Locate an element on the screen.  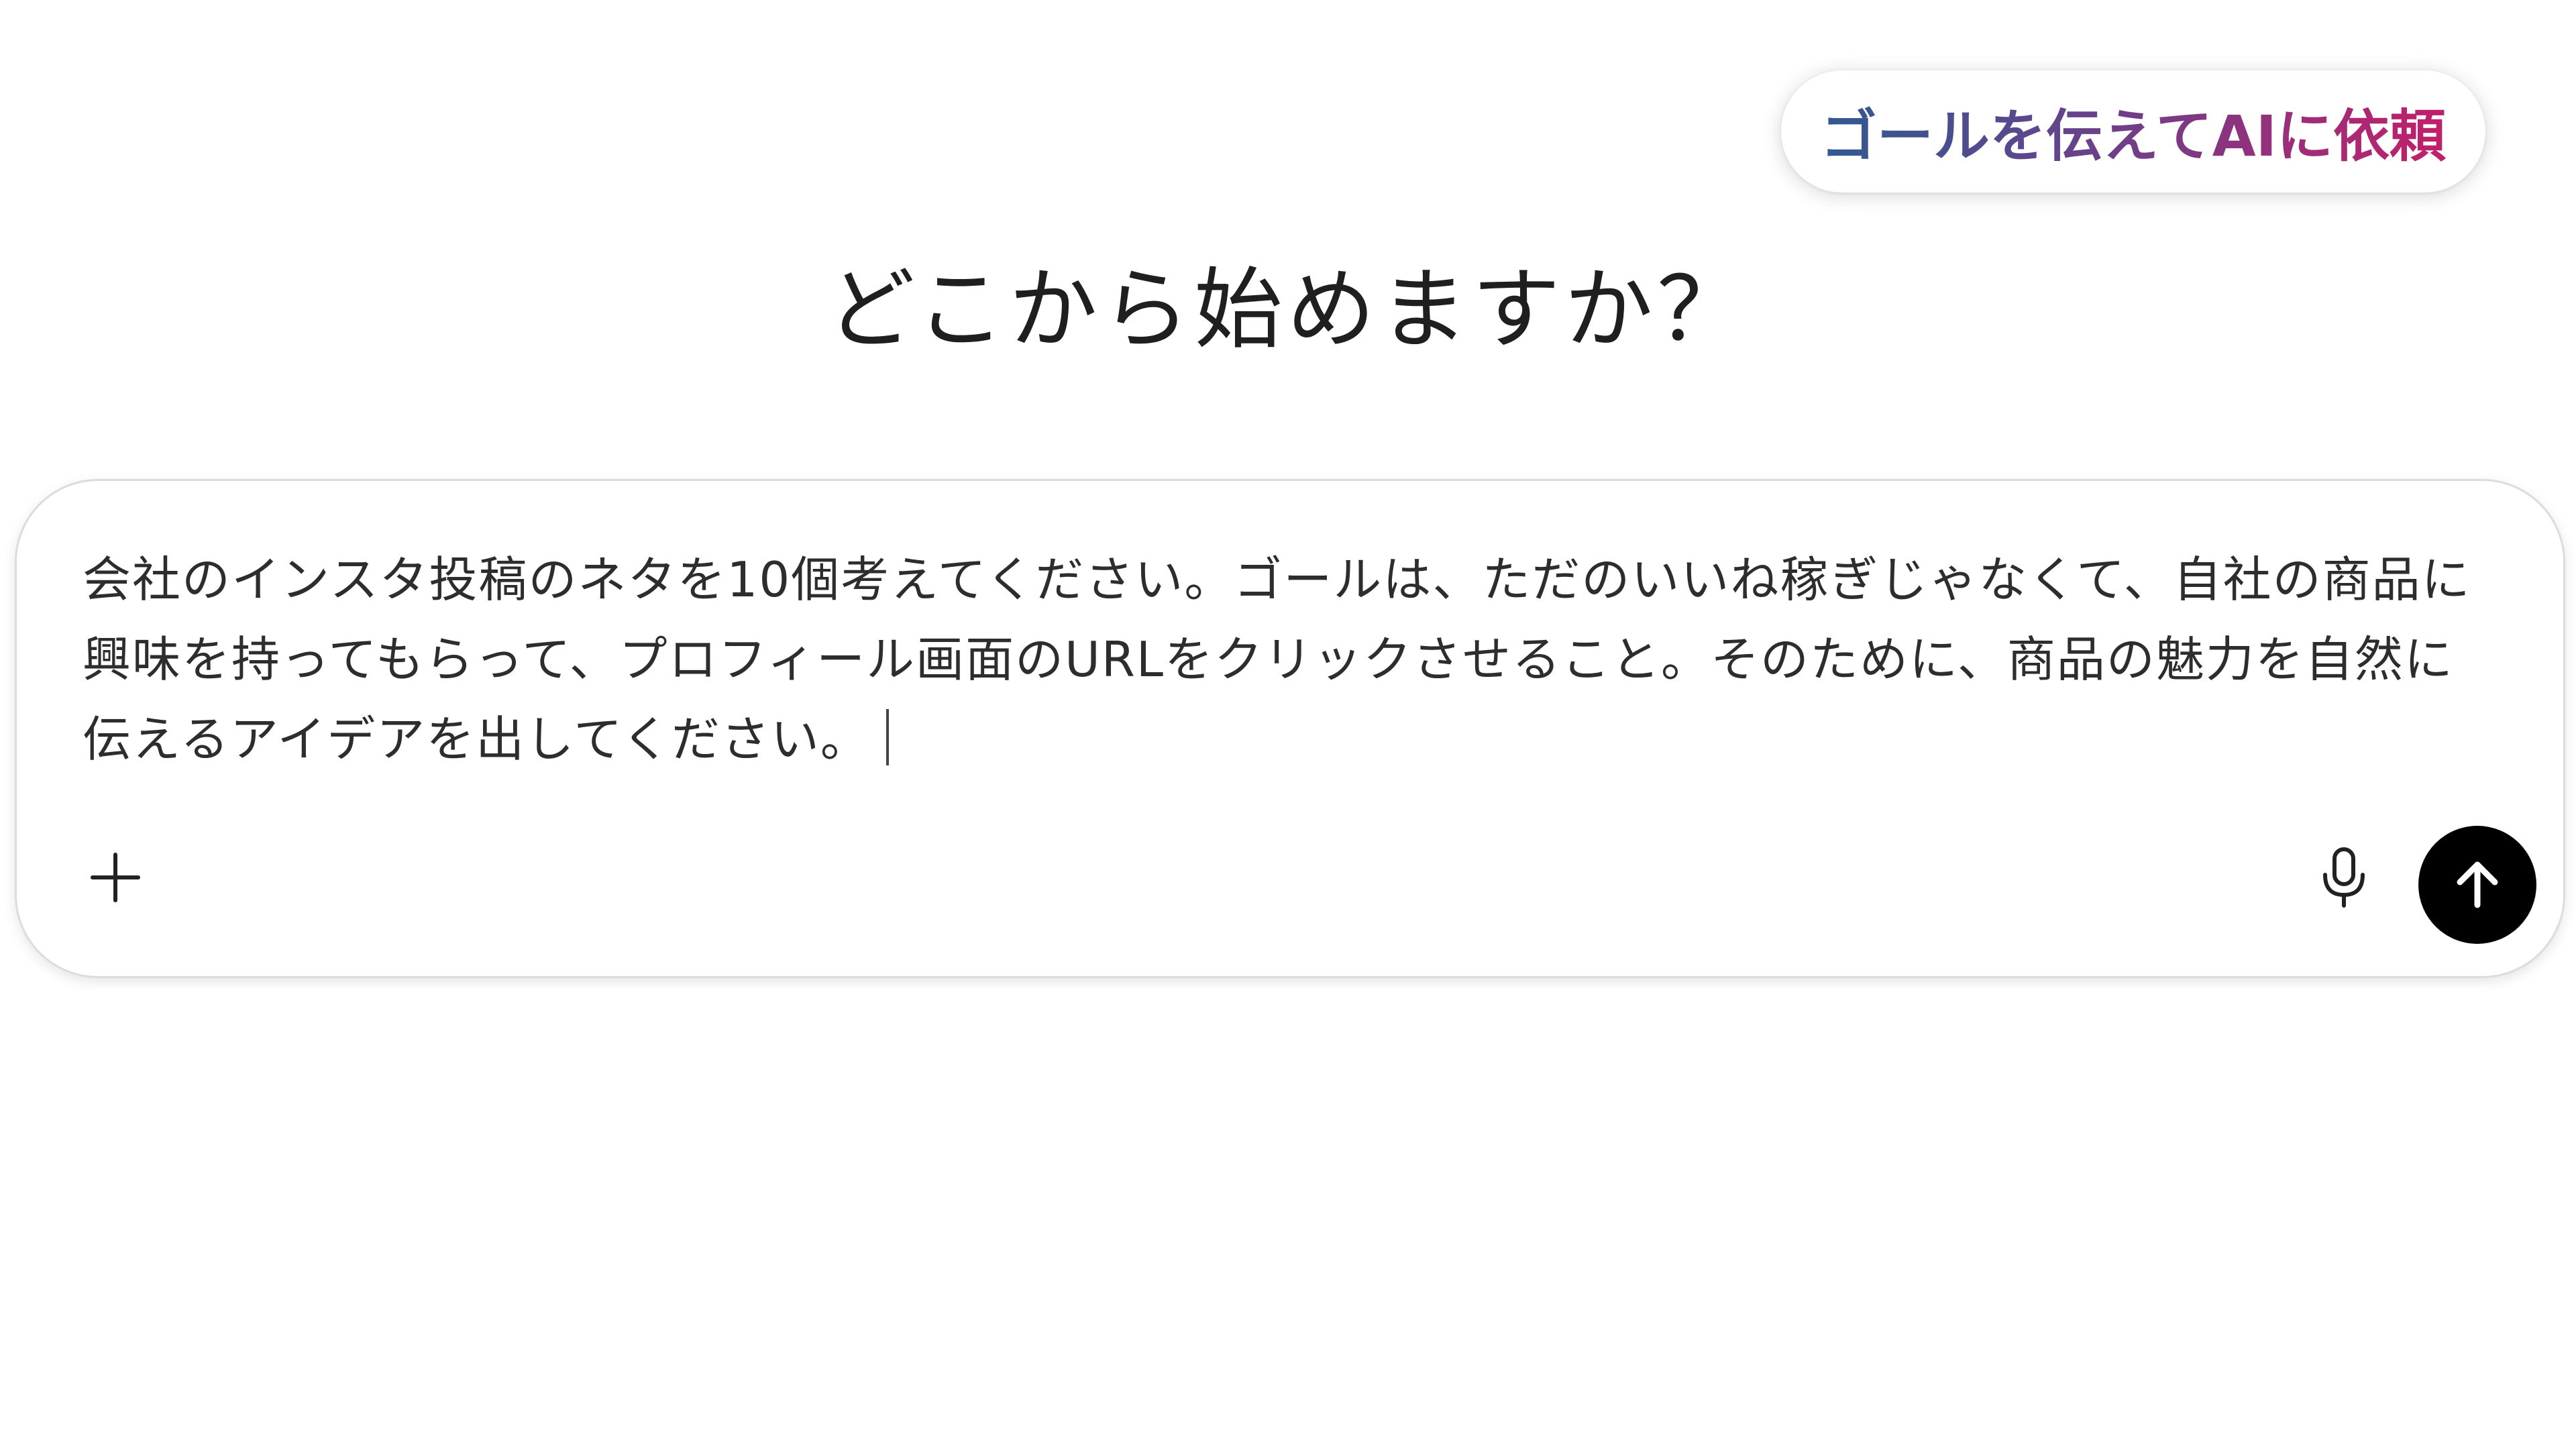
caption-badge-label: ゴールを伝えてAIに依頼 is located at coordinates (2133, 131).